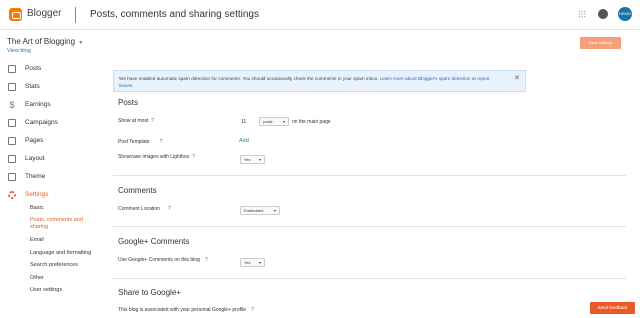 The width and height of the screenshot is (640, 318). What do you see at coordinates (244, 141) in the screenshot?
I see `add-post-template-link: Add` at bounding box center [244, 141].